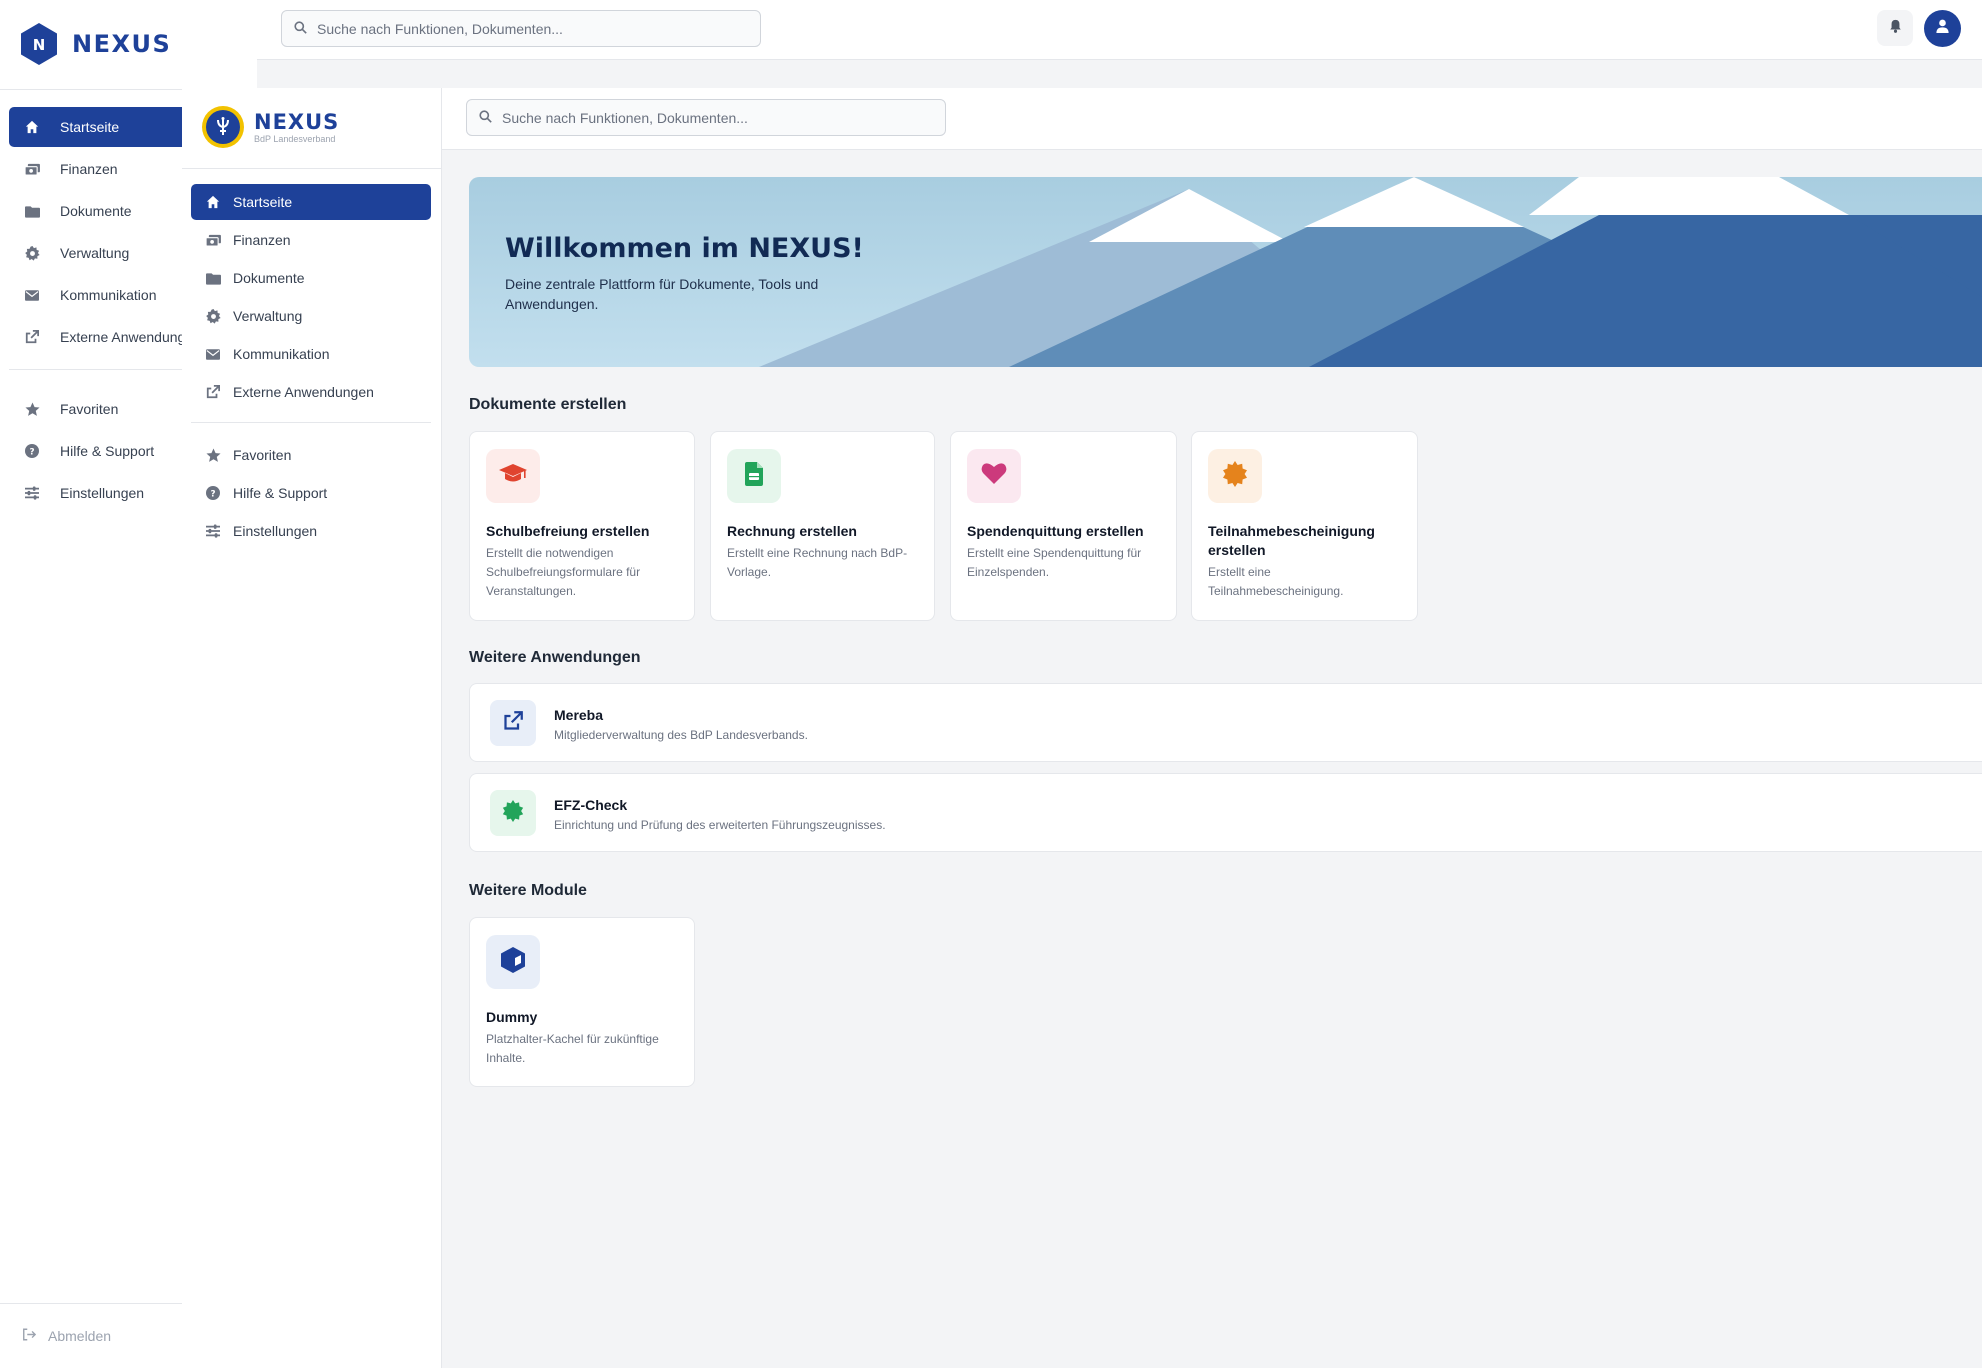 This screenshot has width=1982, height=1368. I want to click on notifications-button, so click(1895, 28).